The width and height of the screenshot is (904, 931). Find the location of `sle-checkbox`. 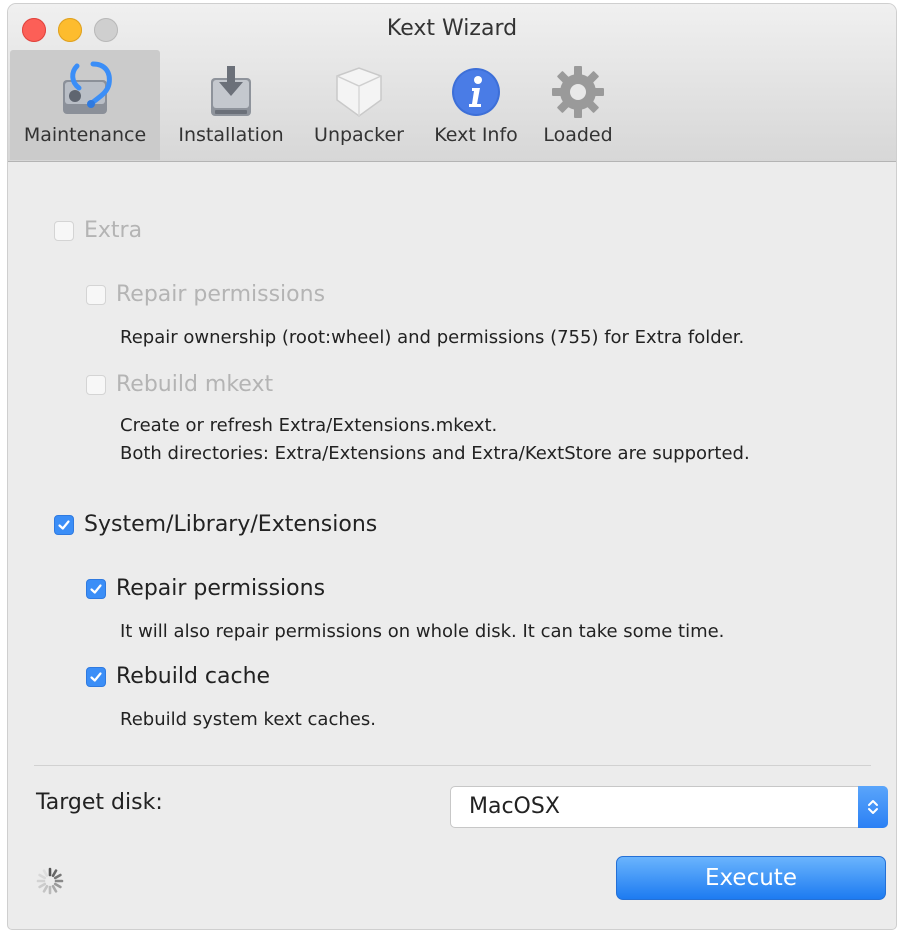

sle-checkbox is located at coordinates (64, 524).